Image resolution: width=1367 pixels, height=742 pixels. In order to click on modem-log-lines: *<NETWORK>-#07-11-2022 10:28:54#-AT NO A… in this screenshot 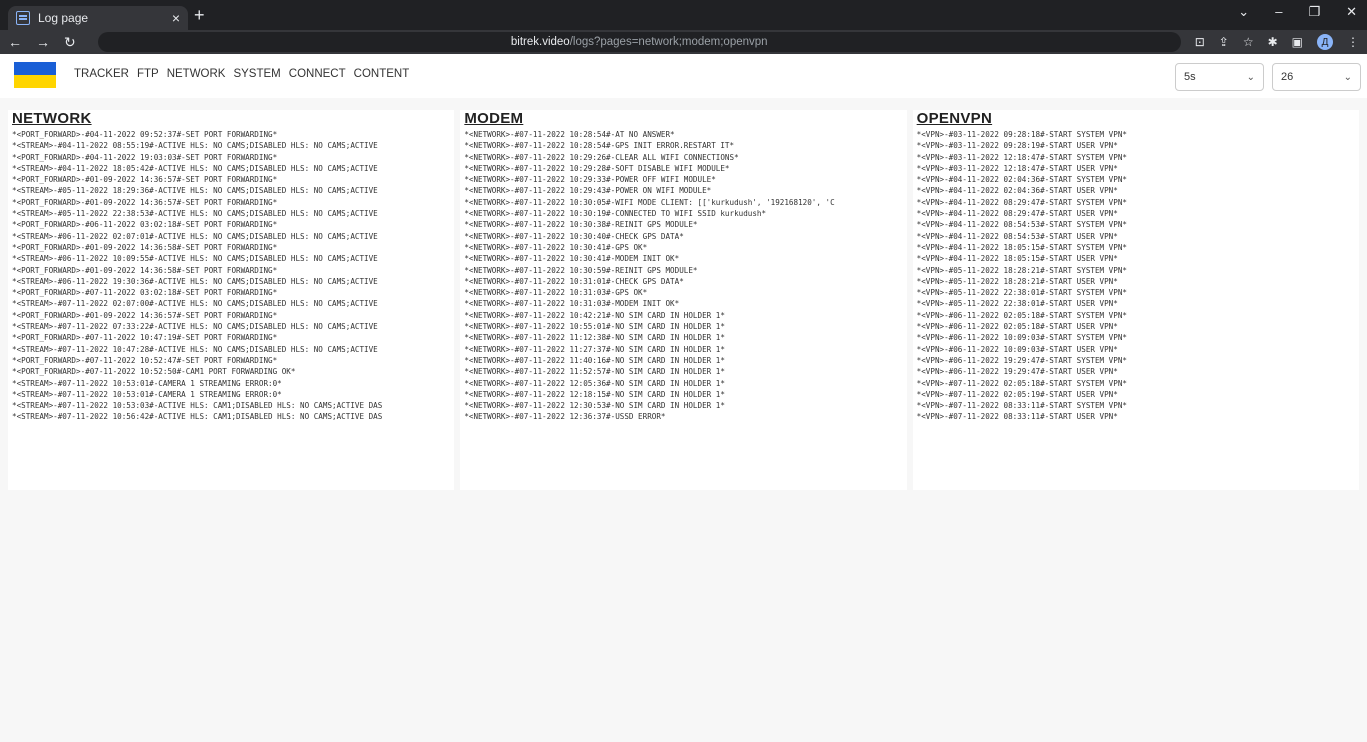, I will do `click(683, 276)`.